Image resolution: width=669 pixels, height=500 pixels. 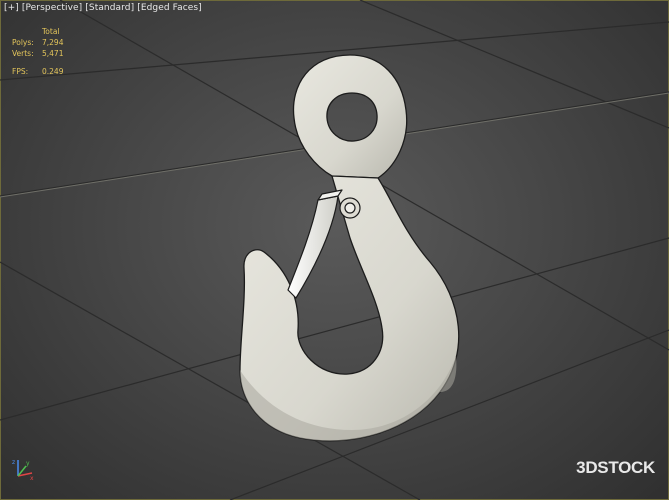 What do you see at coordinates (11, 8) in the screenshot?
I see `viewport-plus-menu: [+]` at bounding box center [11, 8].